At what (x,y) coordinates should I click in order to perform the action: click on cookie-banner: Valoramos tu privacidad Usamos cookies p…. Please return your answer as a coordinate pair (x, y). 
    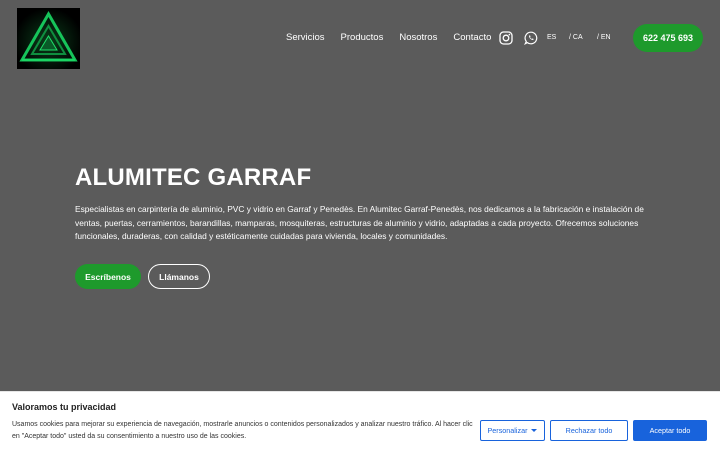
    Looking at the image, I should click on (360, 420).